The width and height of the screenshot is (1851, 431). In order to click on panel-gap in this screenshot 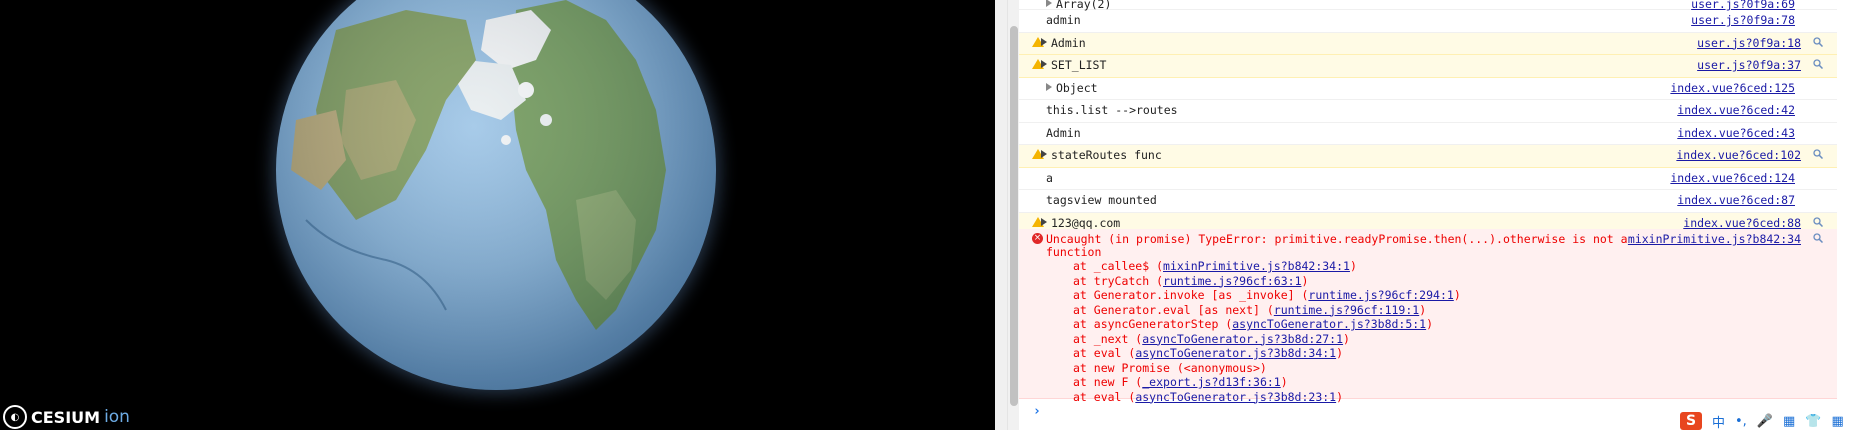, I will do `click(1001, 215)`.